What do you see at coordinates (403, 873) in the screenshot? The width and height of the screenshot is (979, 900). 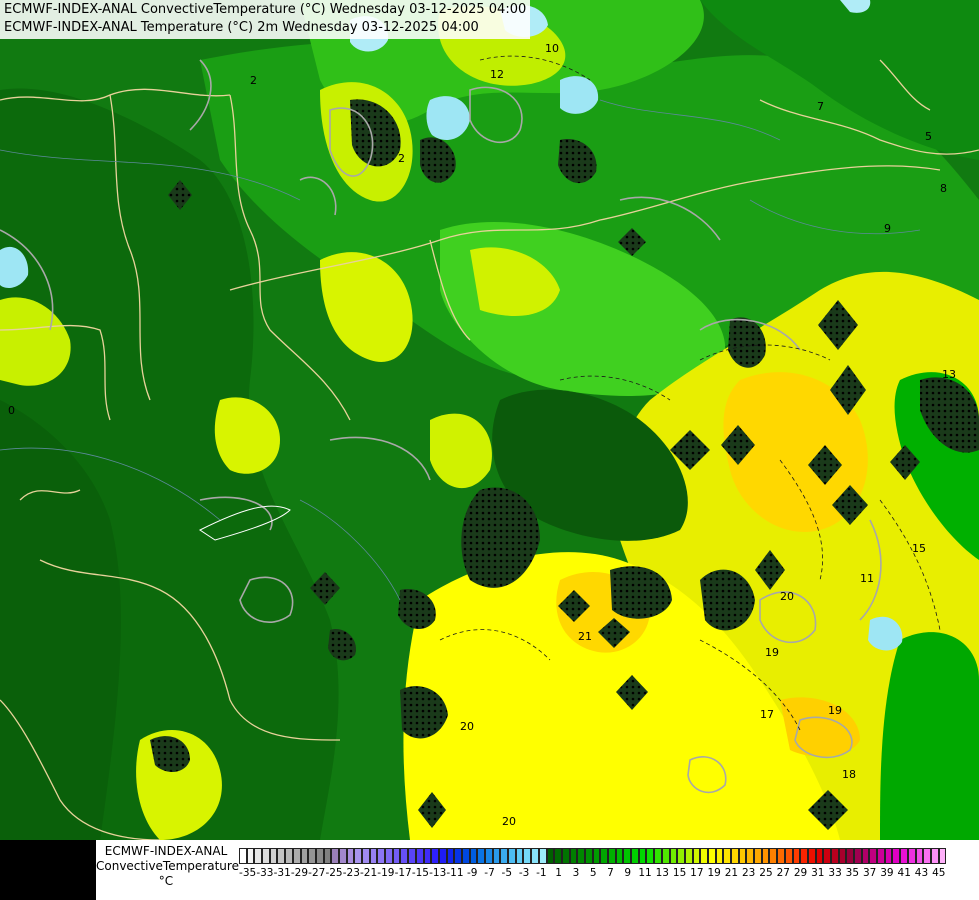 I see `legend-tick-label: -17` at bounding box center [403, 873].